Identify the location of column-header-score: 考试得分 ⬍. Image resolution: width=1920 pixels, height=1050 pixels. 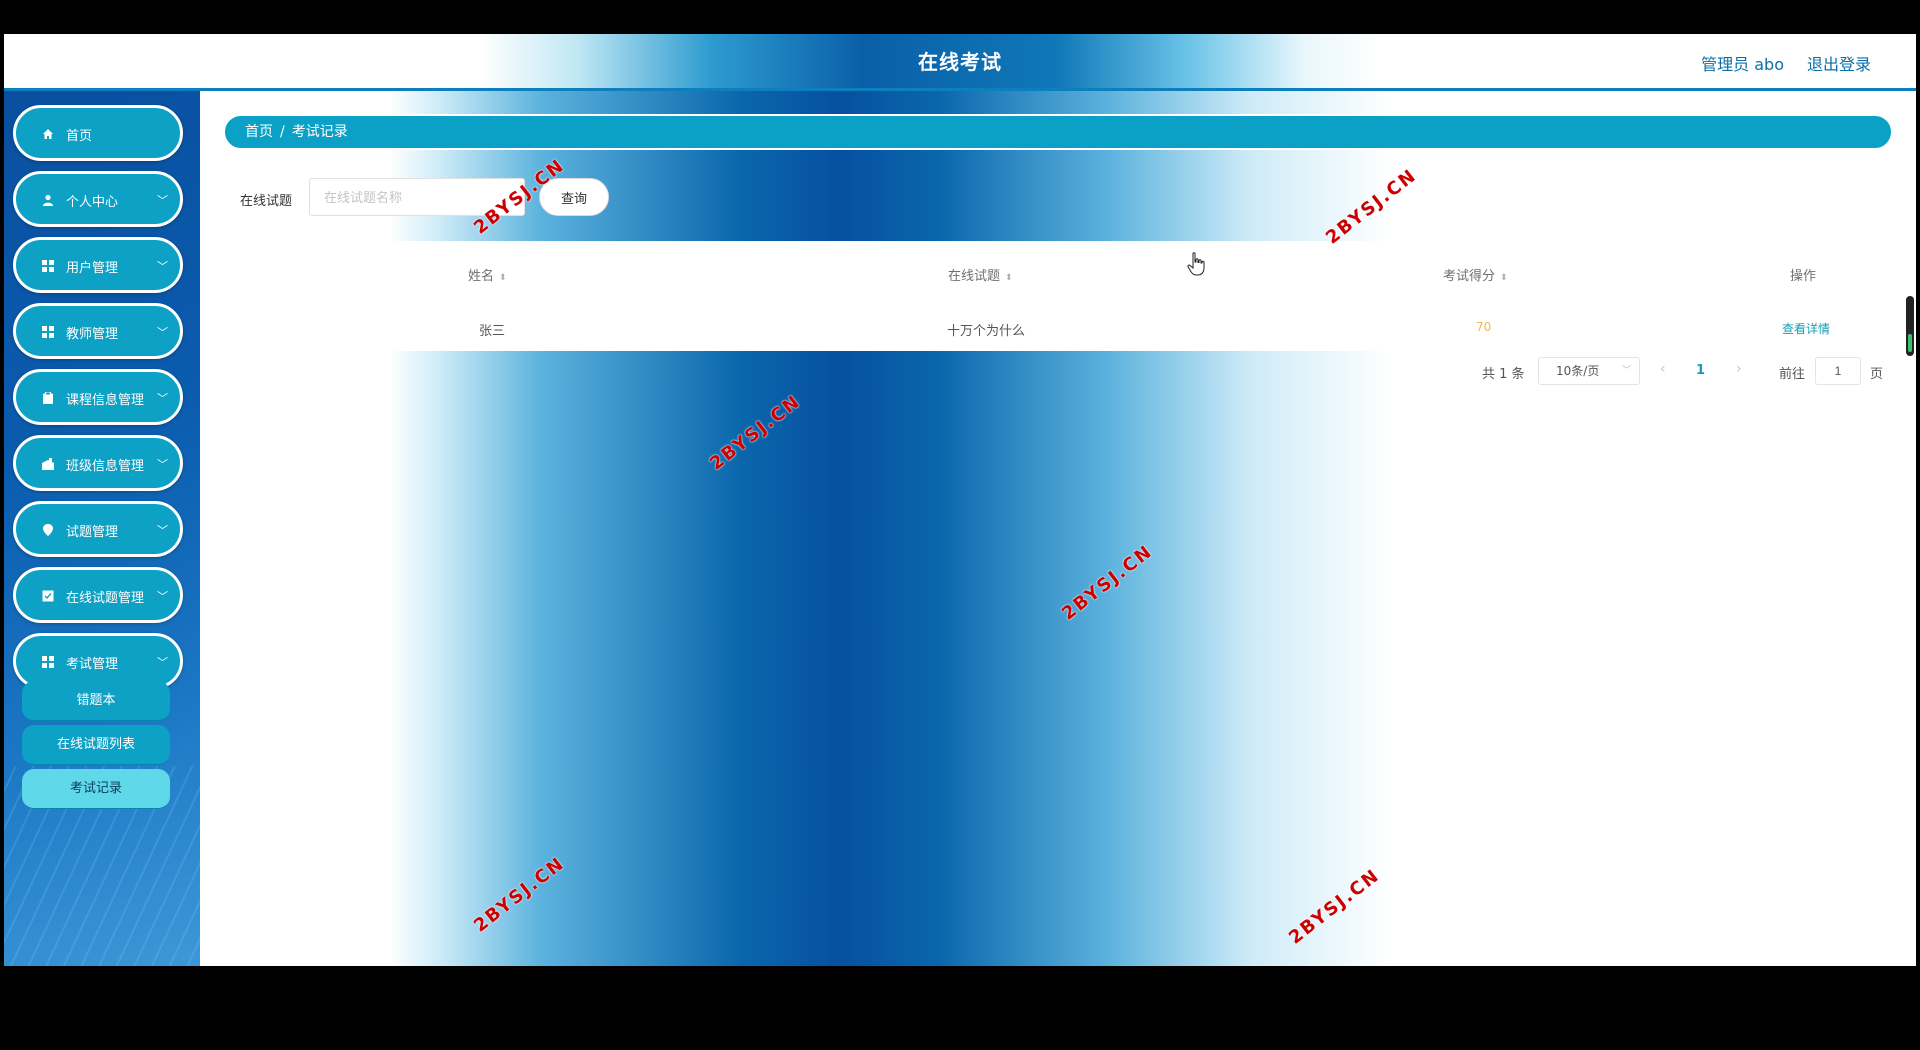
(1475, 274).